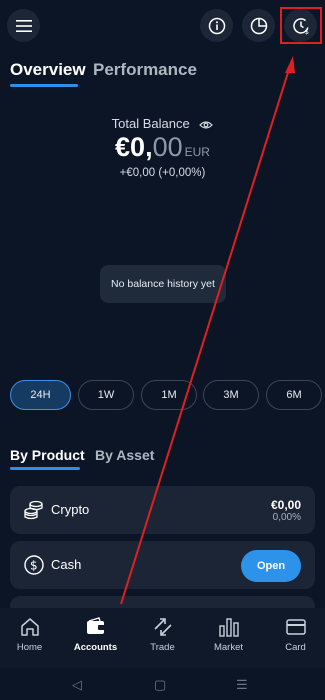 This screenshot has height=700, width=325. I want to click on system-navigation-bar: ◁ ▢ ☰, so click(162, 684).